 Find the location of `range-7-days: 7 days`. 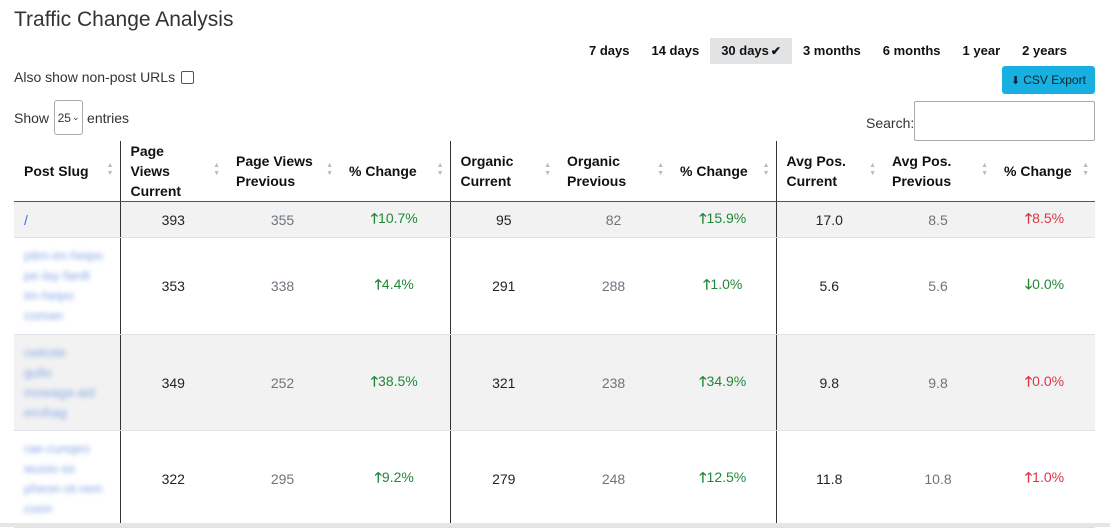

range-7-days: 7 days is located at coordinates (609, 51).